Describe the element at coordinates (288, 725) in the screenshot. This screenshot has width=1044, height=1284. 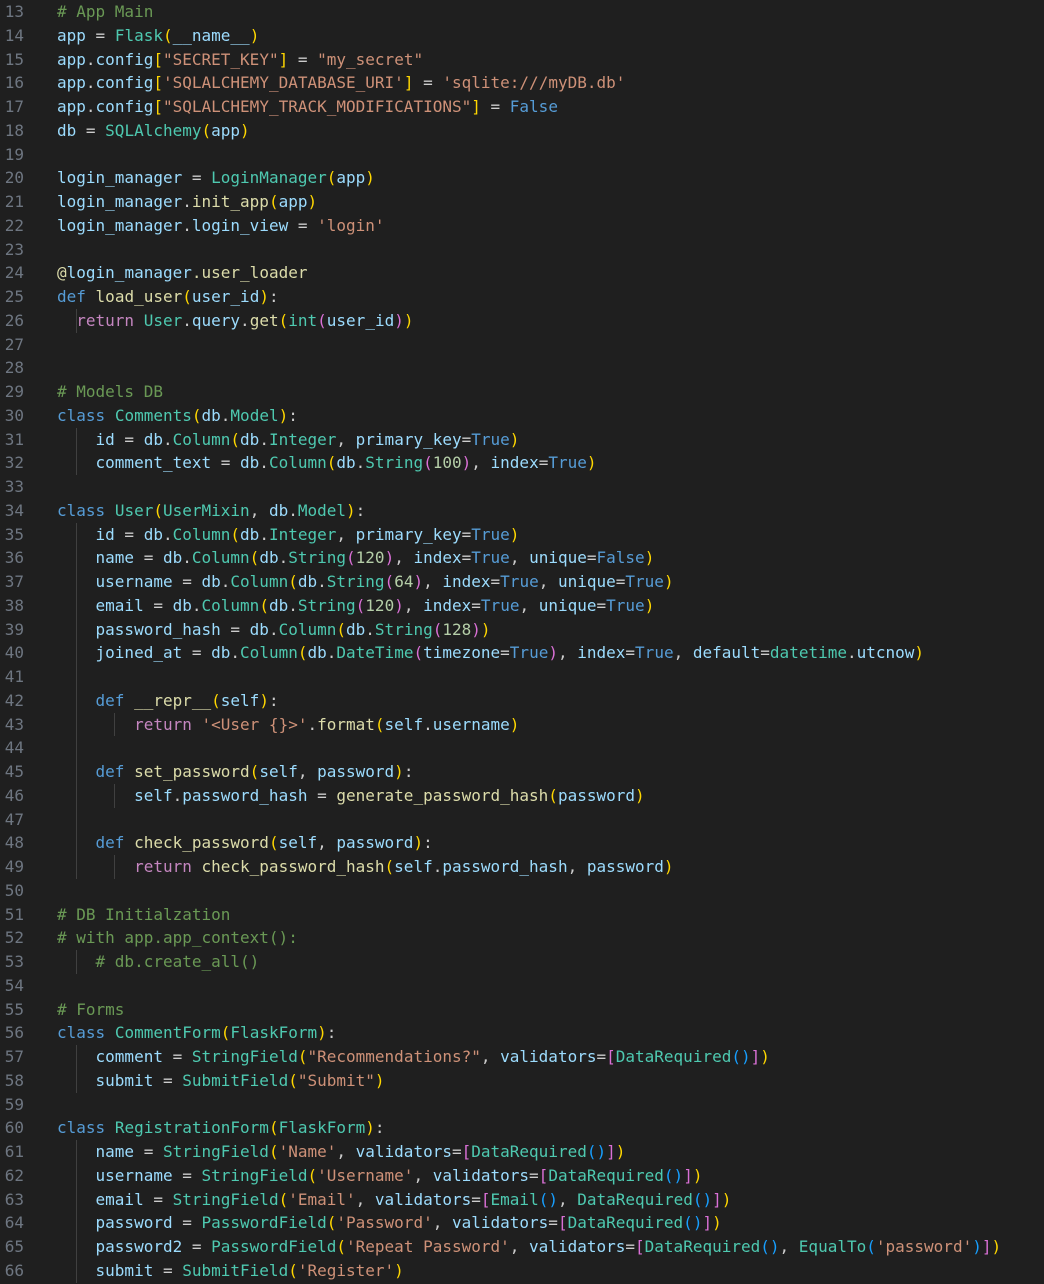
I see `code-text: return '<User {}>'.format(self.username)` at that location.